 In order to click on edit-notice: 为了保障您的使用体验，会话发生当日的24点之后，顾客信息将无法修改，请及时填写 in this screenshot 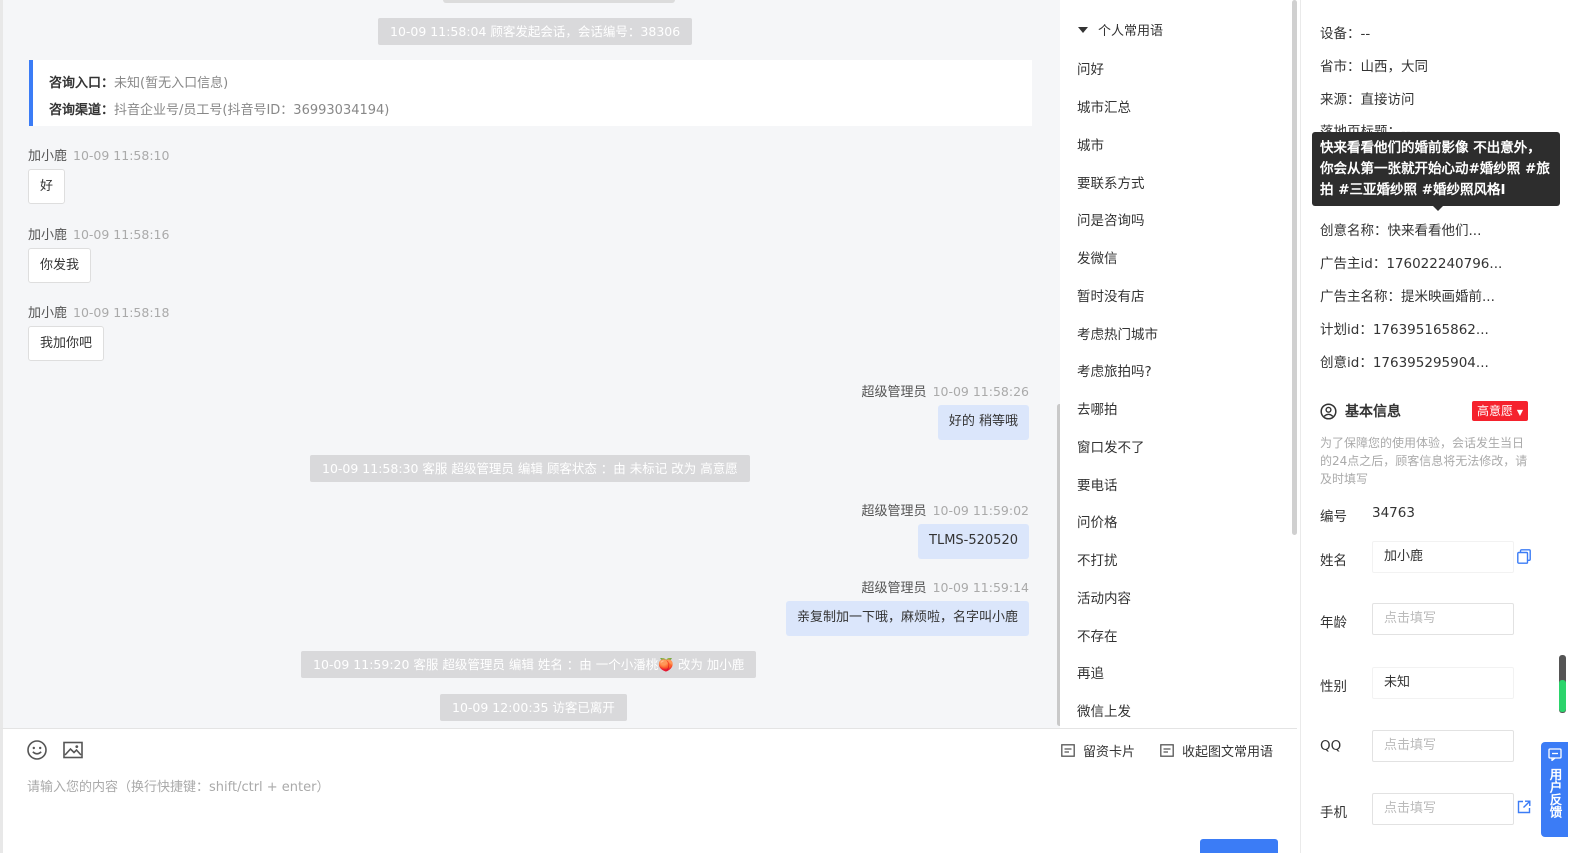, I will do `click(1424, 461)`.